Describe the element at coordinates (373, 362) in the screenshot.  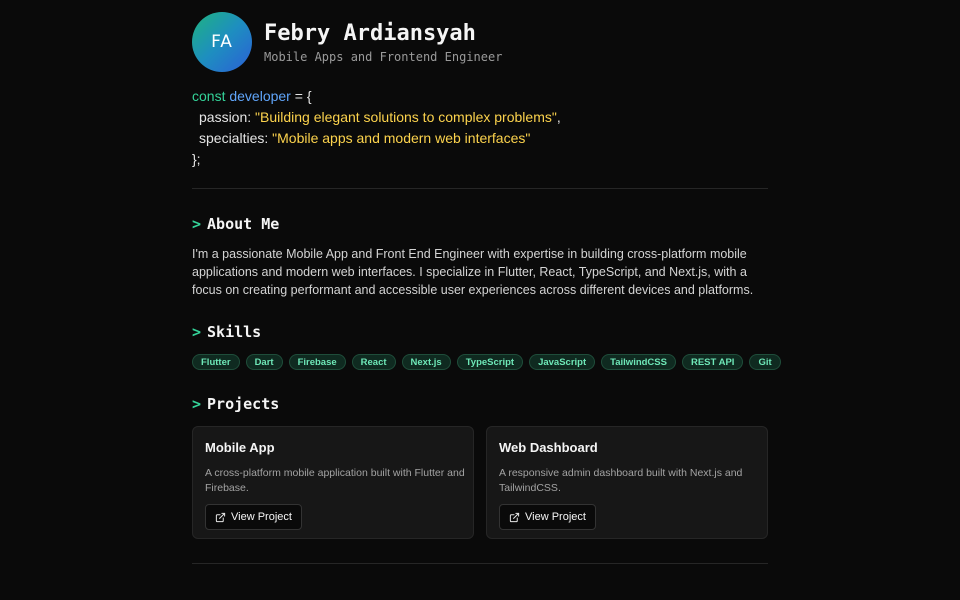
I see `skill-chip: React` at that location.